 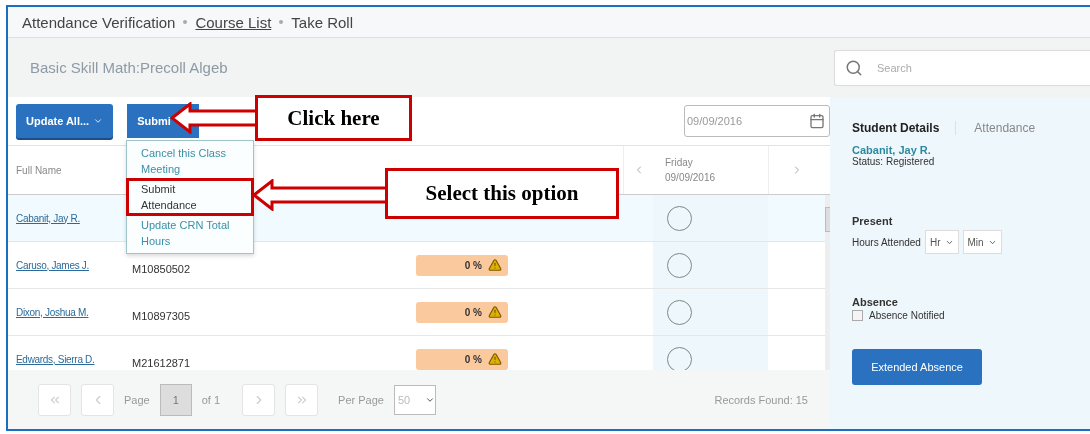 What do you see at coordinates (873, 221) in the screenshot?
I see `present-heading: Present` at bounding box center [873, 221].